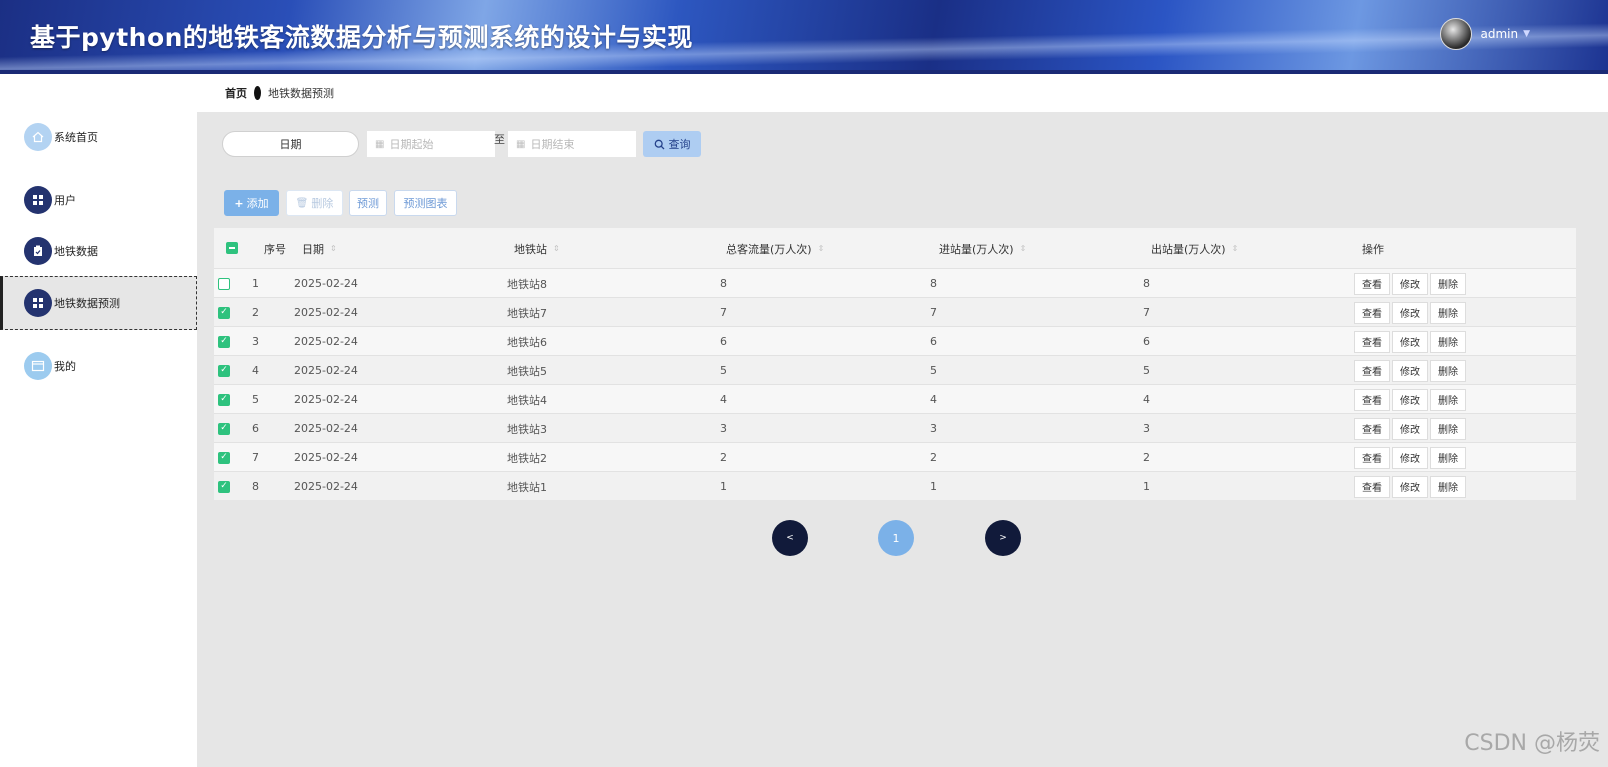 The image size is (1608, 767). Describe the element at coordinates (933, 341) in the screenshot. I see `cell-in: 6` at that location.